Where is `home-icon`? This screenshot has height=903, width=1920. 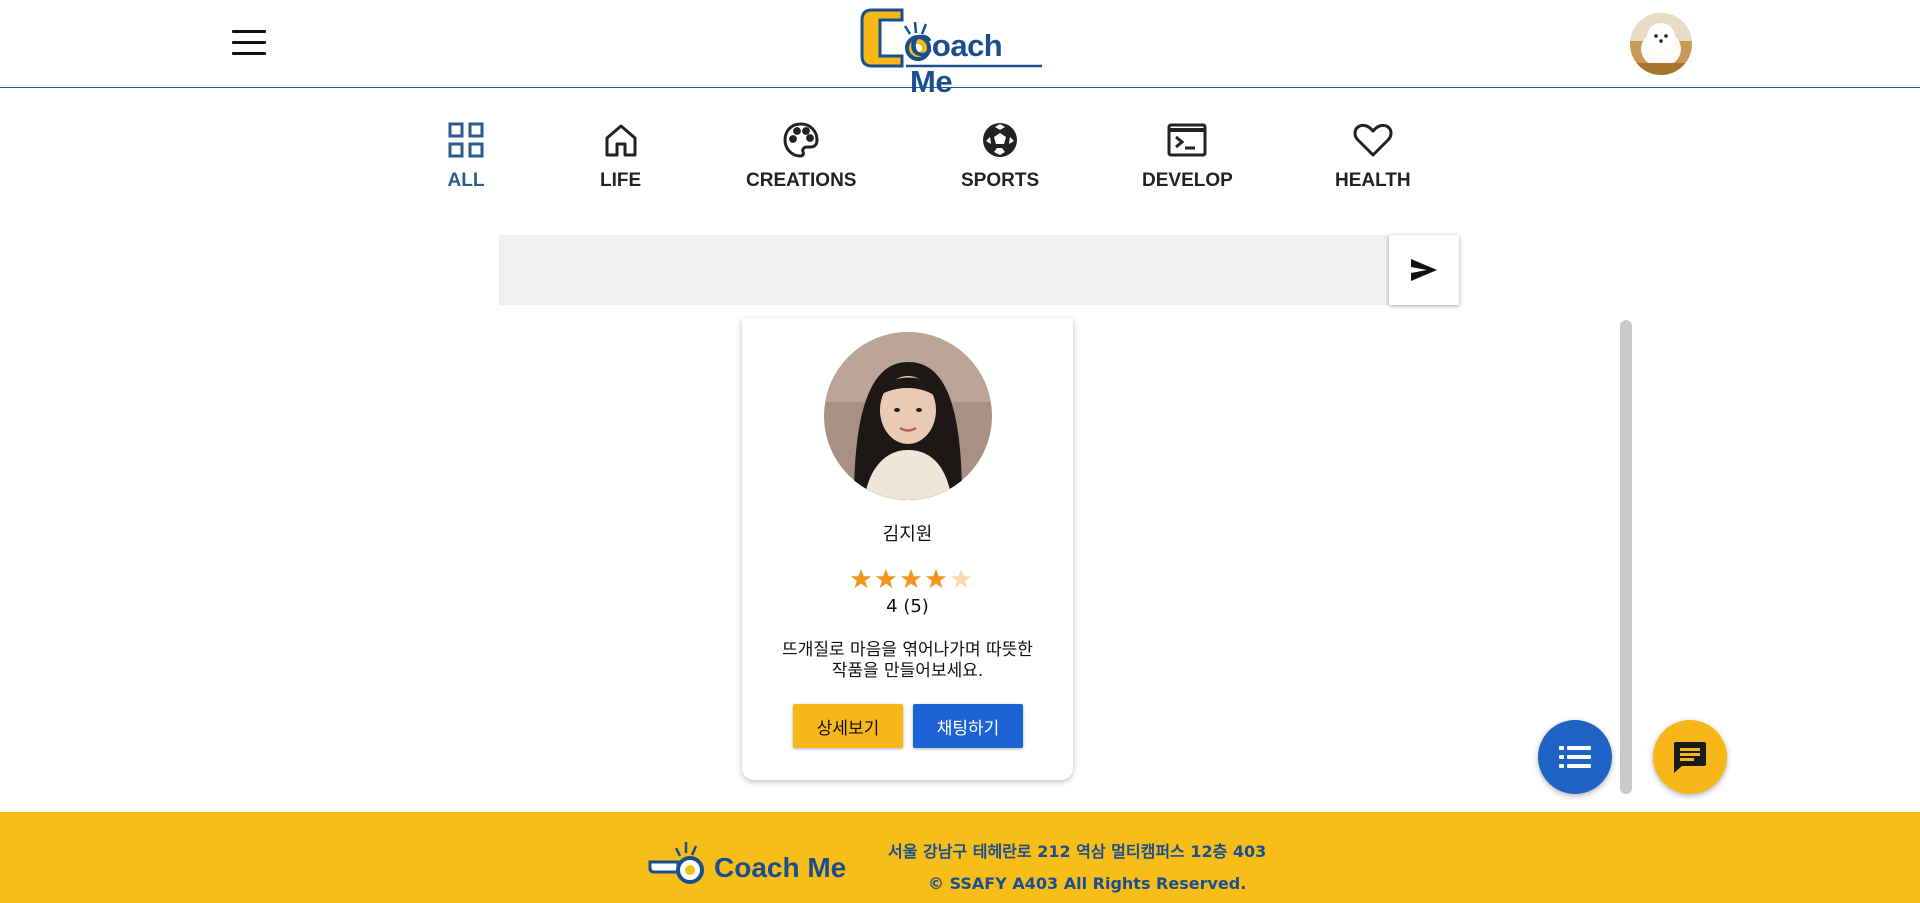
home-icon is located at coordinates (621, 140).